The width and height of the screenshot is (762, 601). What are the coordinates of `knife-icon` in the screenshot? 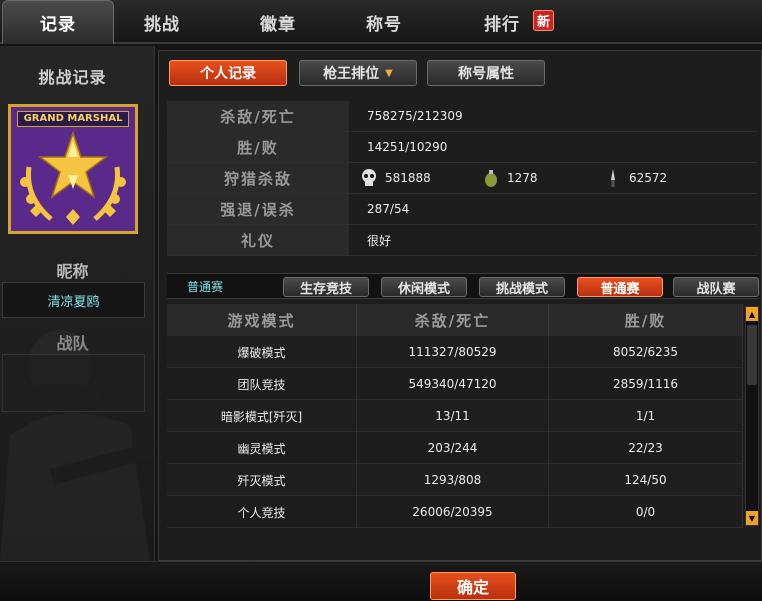 It's located at (613, 178).